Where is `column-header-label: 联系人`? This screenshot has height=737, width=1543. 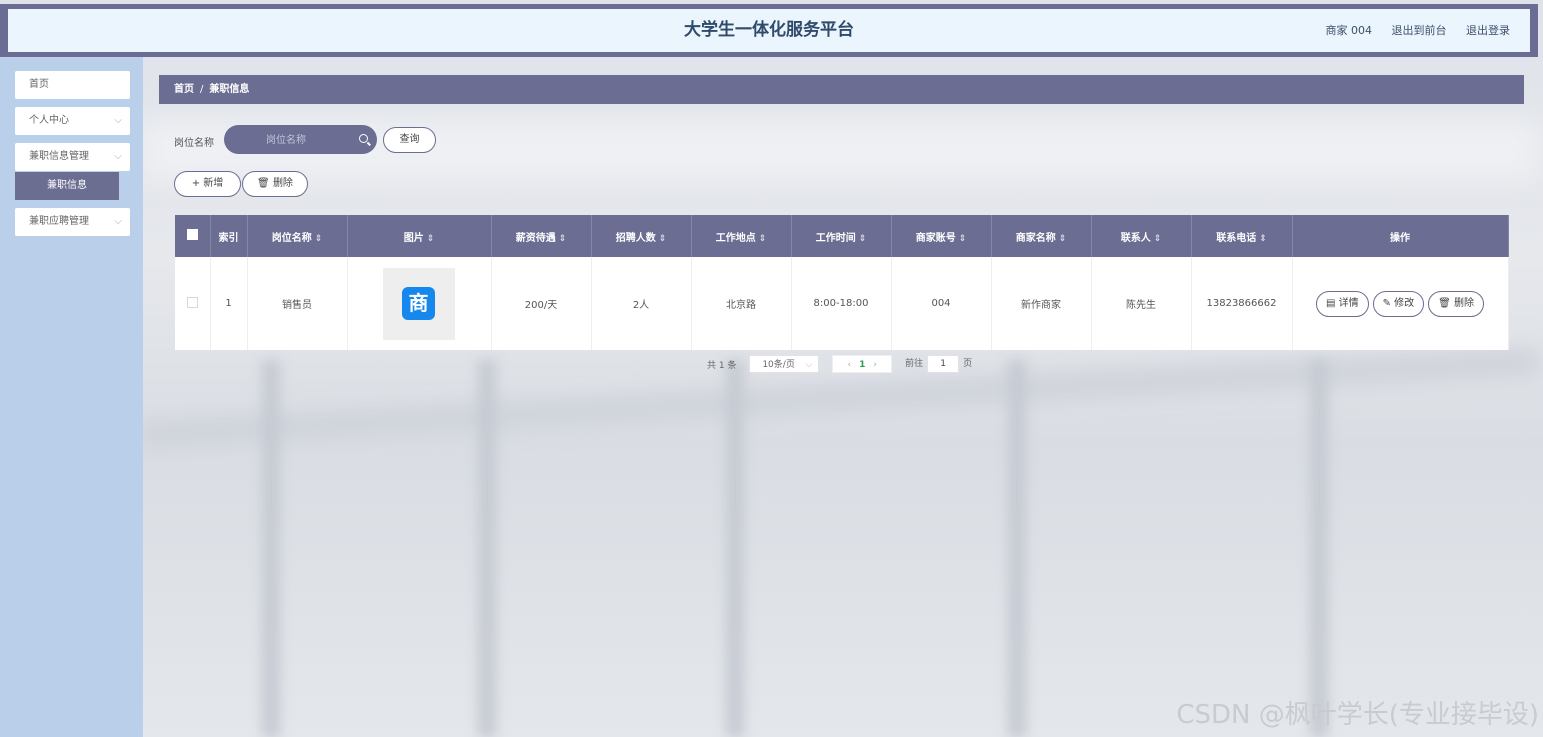 column-header-label: 联系人 is located at coordinates (1135, 238).